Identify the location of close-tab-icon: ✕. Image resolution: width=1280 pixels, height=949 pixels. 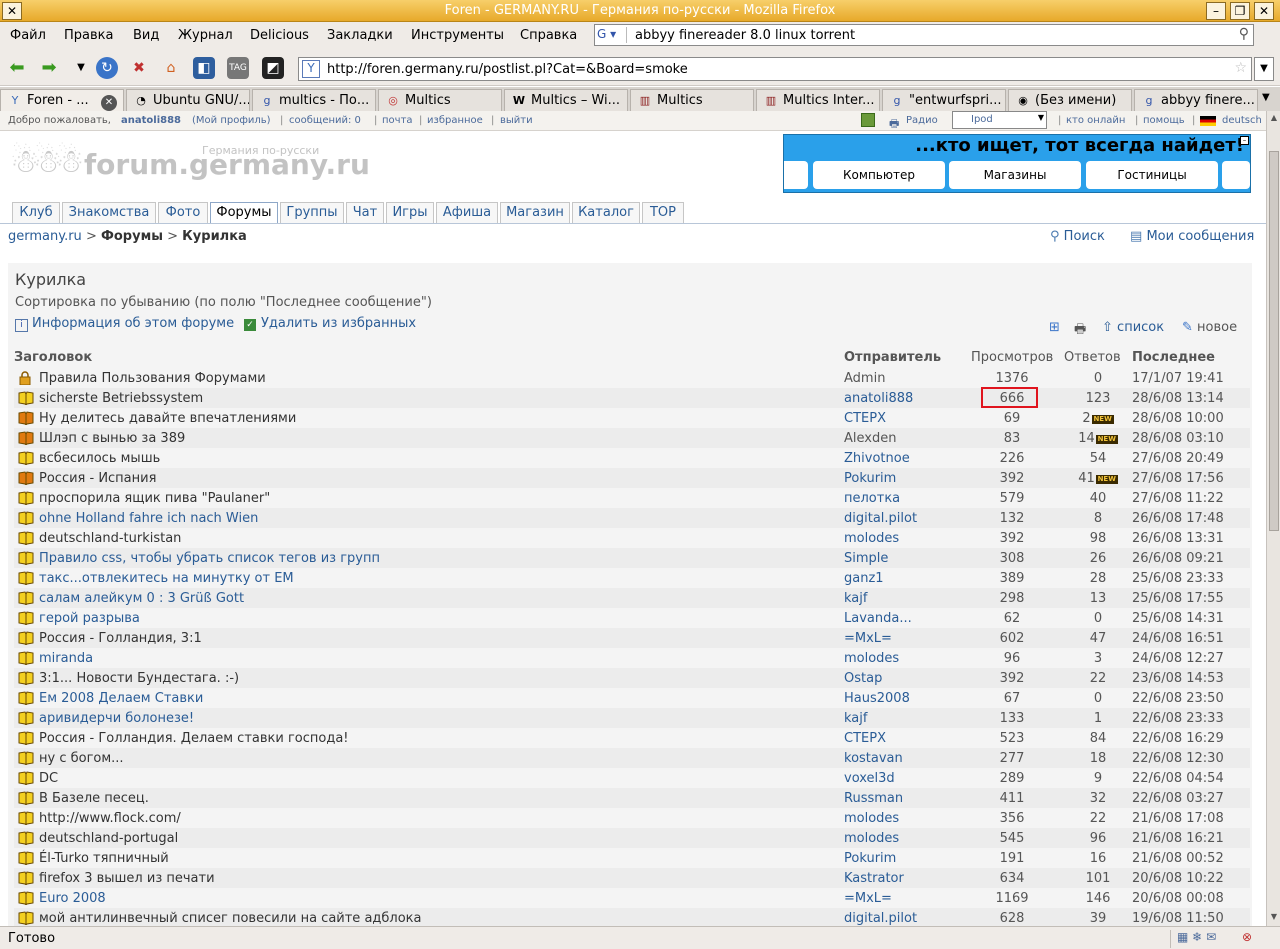
(109, 103).